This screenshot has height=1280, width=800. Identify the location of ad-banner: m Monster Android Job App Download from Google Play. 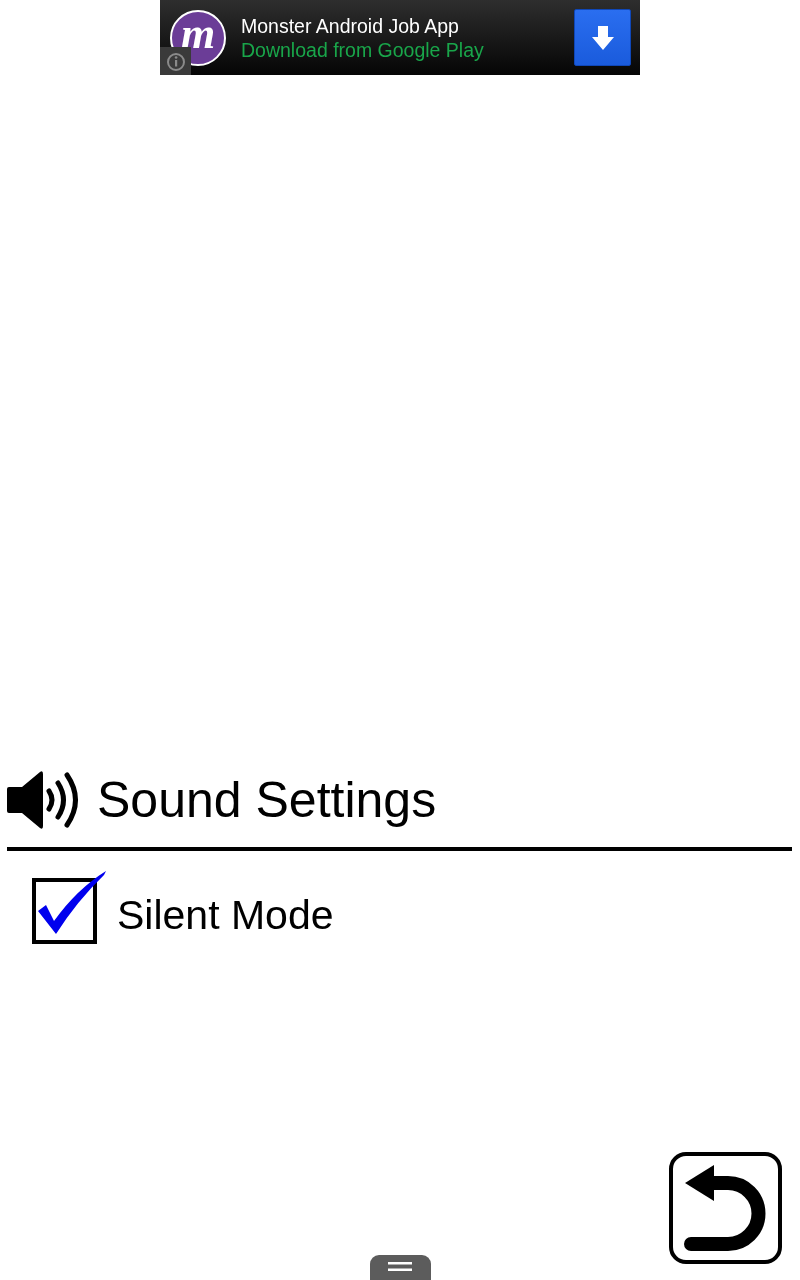
(400, 37).